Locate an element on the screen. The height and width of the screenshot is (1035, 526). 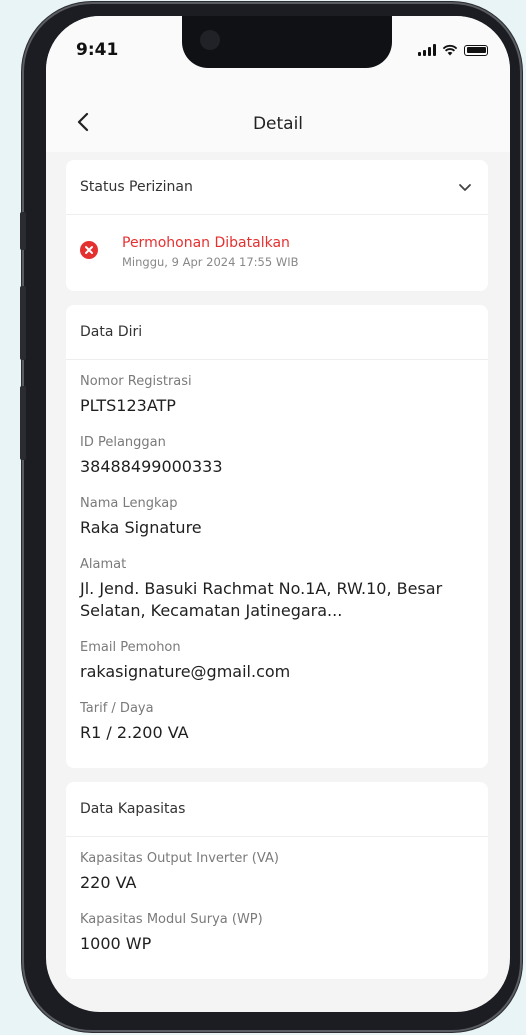
field-solar-module-capacity: Kapasitas Modul Surya (WP) 1000 WP is located at coordinates (277, 933).